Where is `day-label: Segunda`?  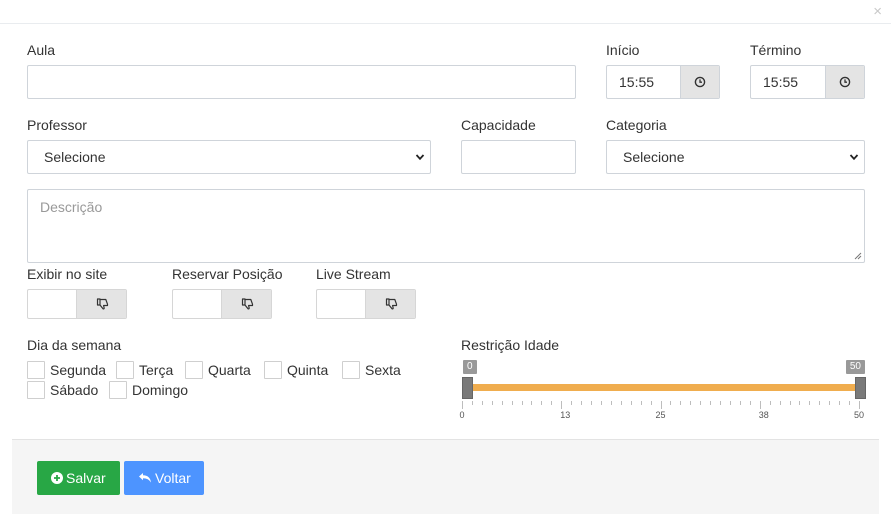 day-label: Segunda is located at coordinates (78, 370).